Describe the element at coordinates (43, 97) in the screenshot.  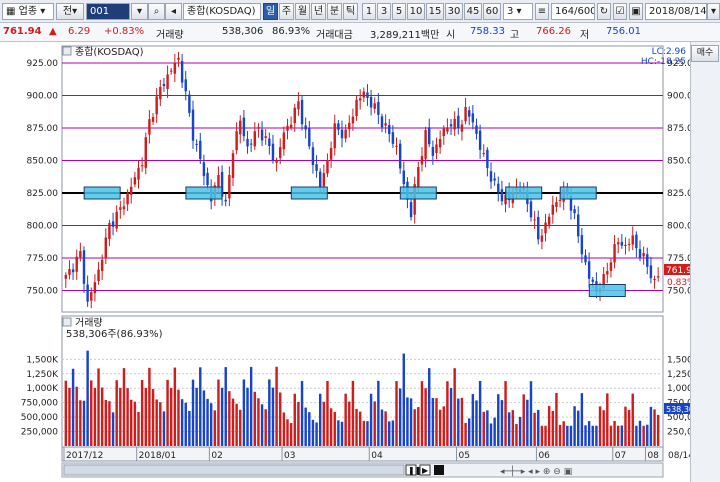
I see `price-tick-label: 900.00` at that location.